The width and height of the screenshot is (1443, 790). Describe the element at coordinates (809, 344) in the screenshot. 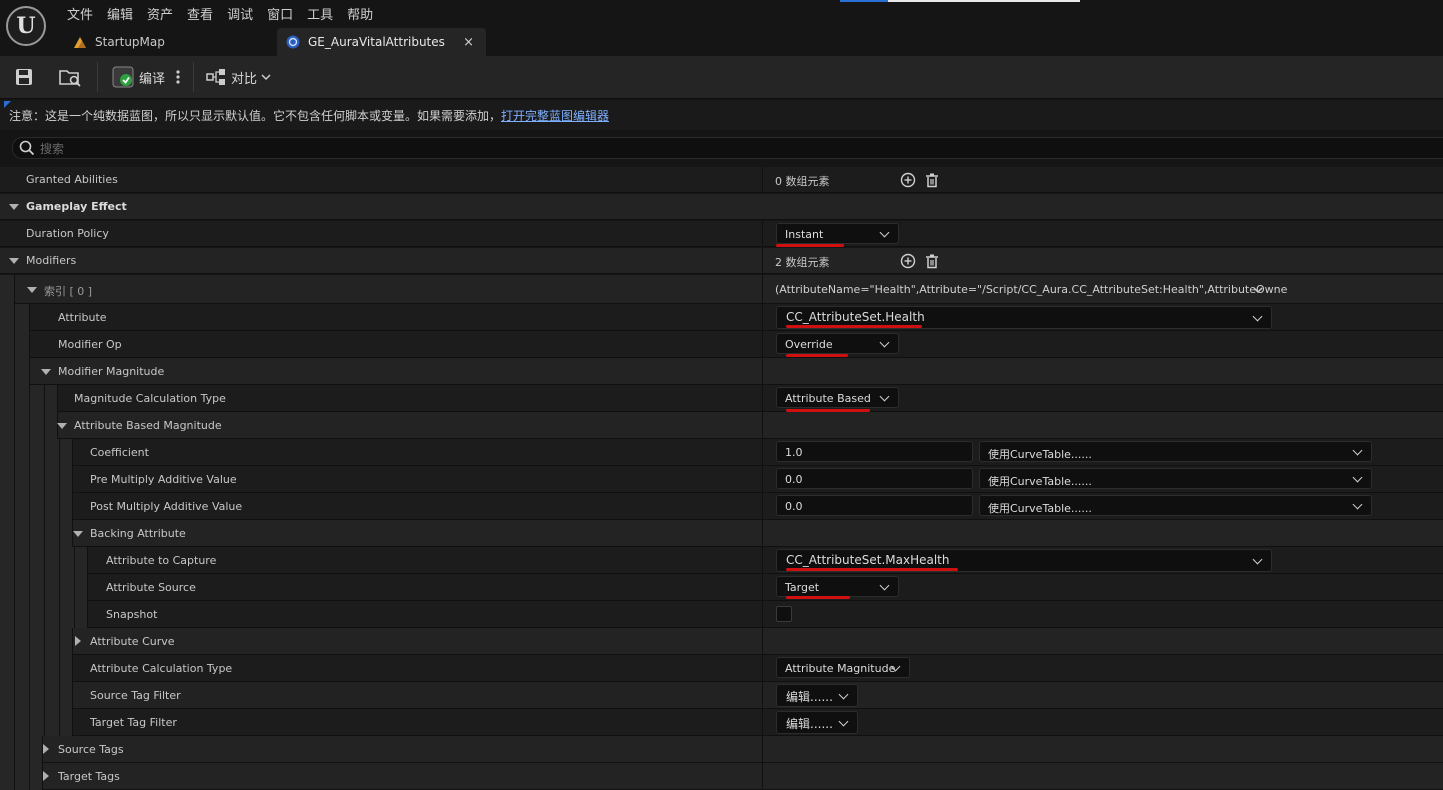

I see `dropdown-value: Override` at that location.